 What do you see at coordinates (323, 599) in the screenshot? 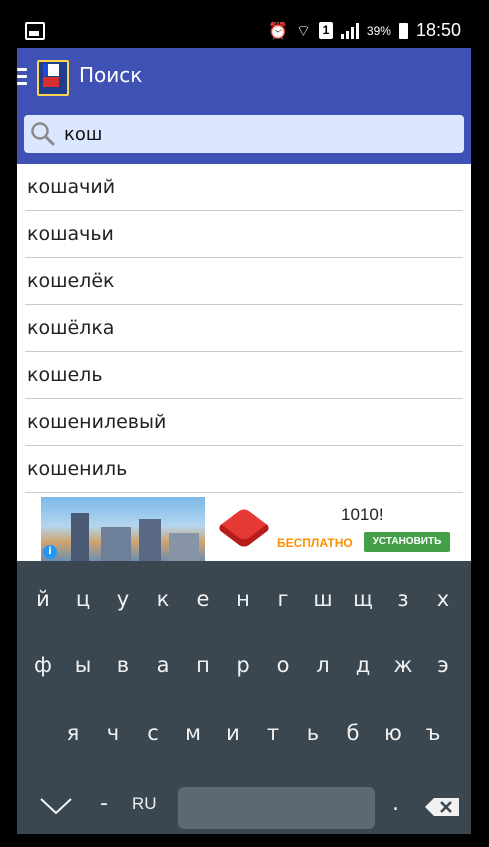
I see `key: ш` at bounding box center [323, 599].